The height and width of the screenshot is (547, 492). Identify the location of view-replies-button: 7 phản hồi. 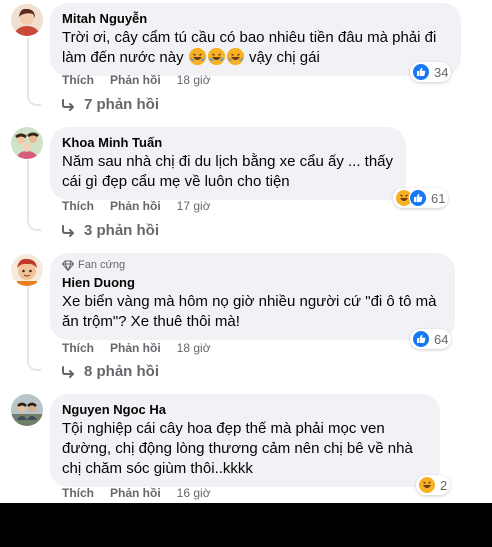
(110, 104).